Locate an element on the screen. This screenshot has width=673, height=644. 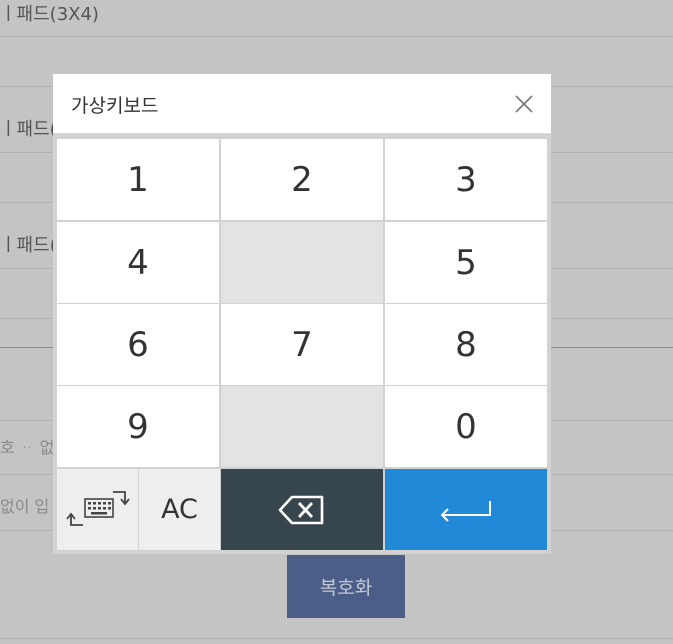
enter-button is located at coordinates (466, 509).